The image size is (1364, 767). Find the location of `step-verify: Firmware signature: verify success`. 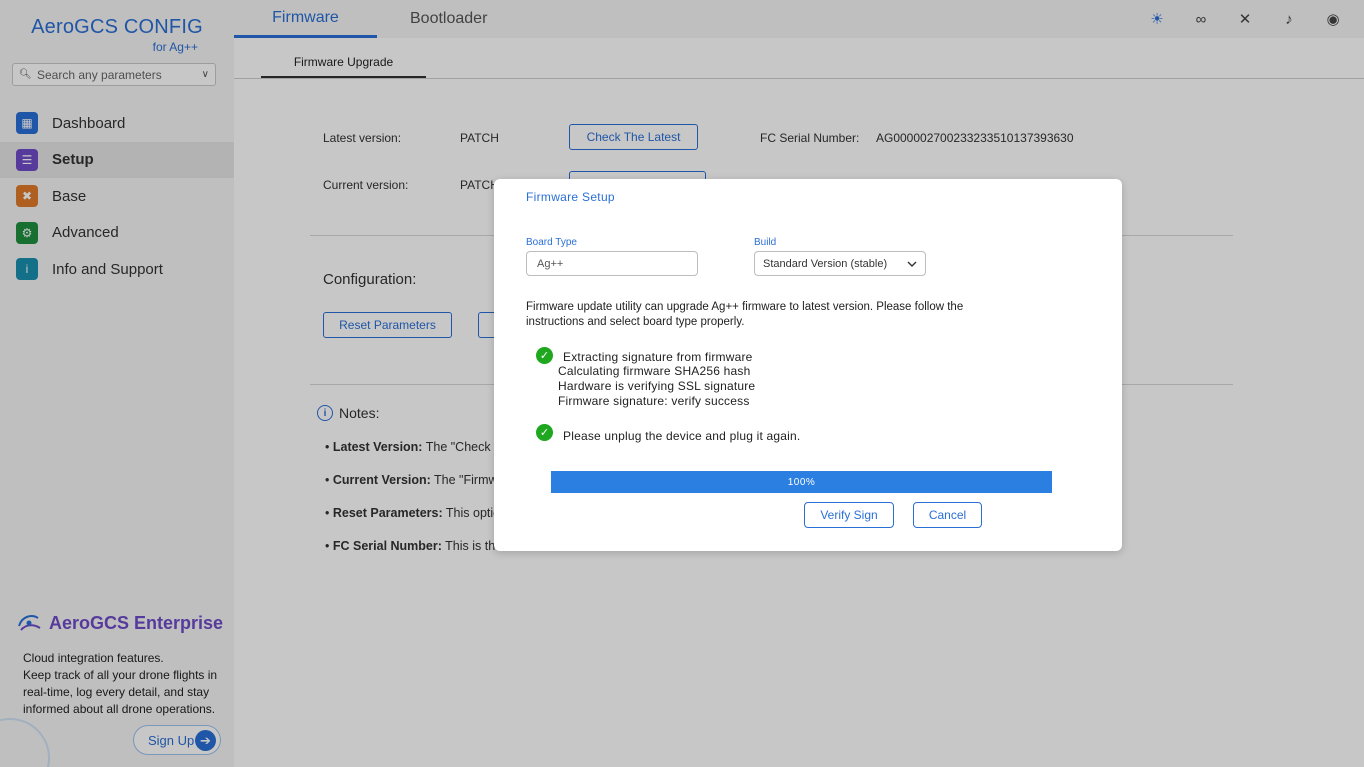

step-verify: Firmware signature: verify success is located at coordinates (654, 401).